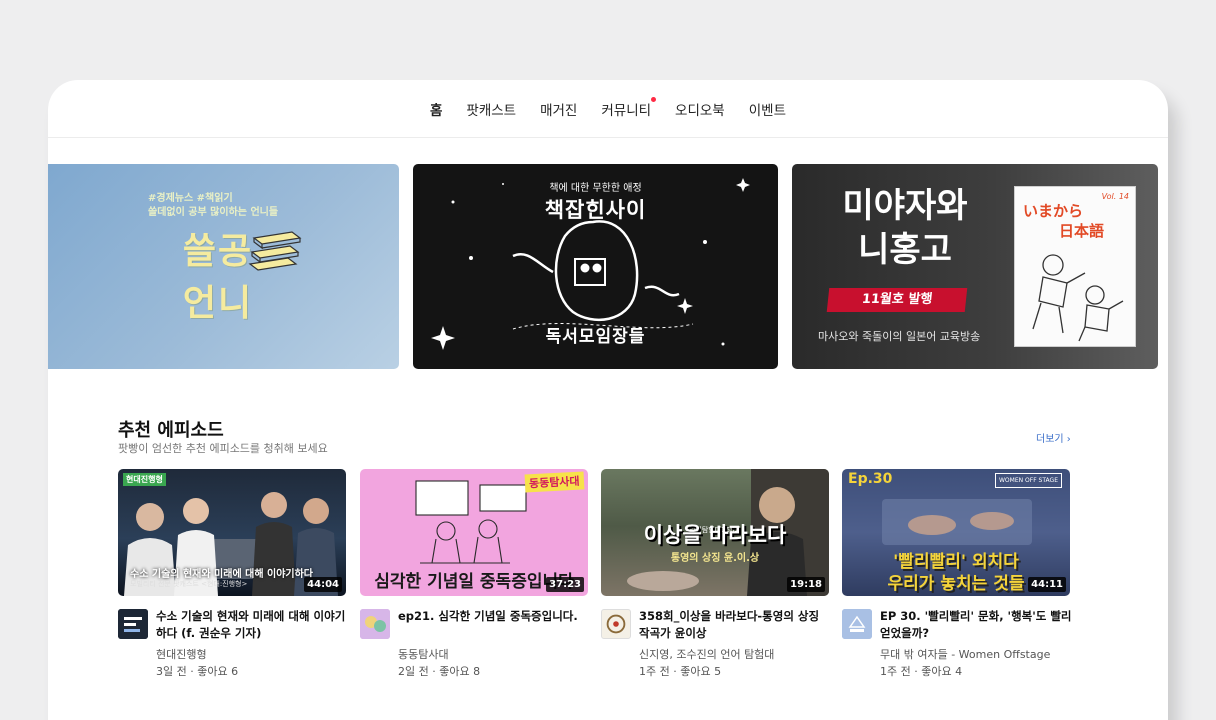 The image size is (1216, 720). Describe the element at coordinates (1053, 437) in the screenshot. I see `more-link: 더보기 ›` at that location.